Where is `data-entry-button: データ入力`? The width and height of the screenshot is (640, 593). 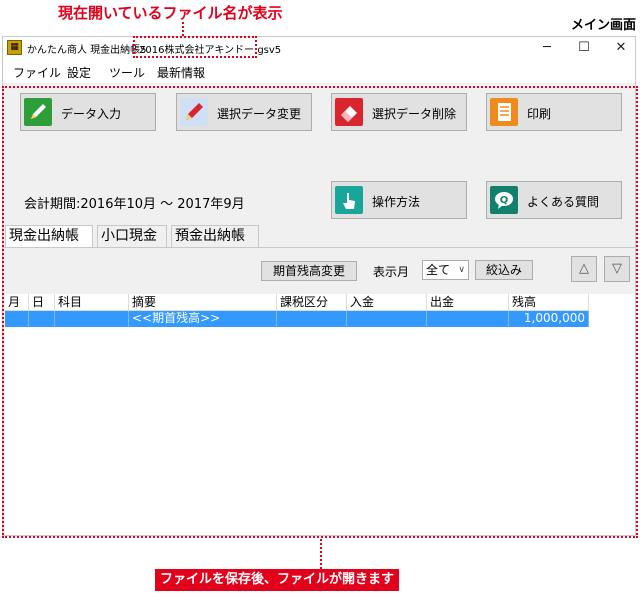
data-entry-button: データ入力 is located at coordinates (88, 112).